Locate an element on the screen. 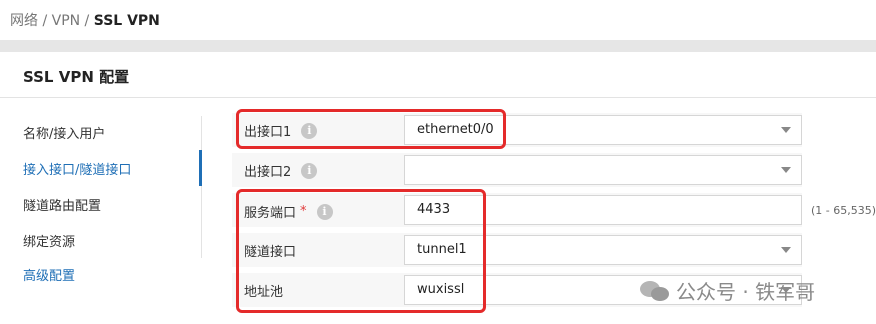 This screenshot has height=324, width=876. tunnel-if-select: tunnel1 is located at coordinates (603, 250).